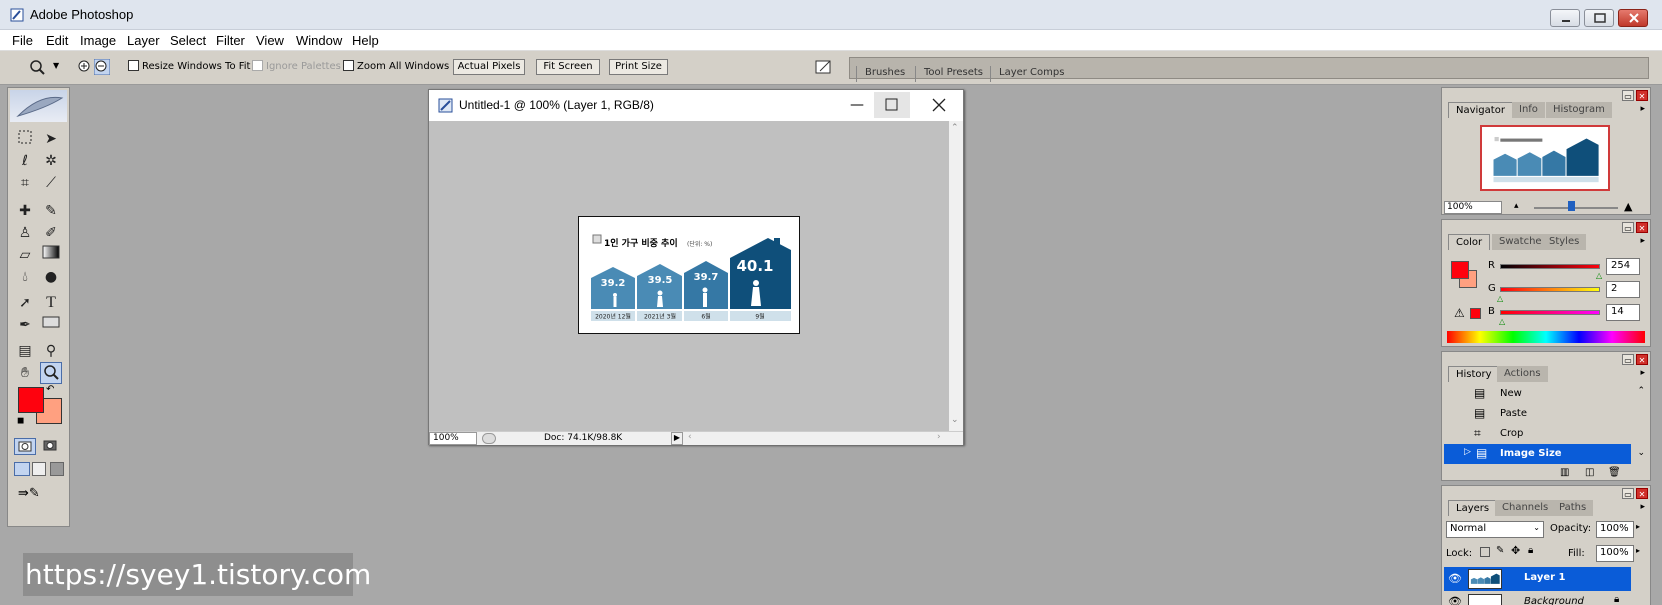  Describe the element at coordinates (1599, 18) in the screenshot. I see `restore-button` at that location.